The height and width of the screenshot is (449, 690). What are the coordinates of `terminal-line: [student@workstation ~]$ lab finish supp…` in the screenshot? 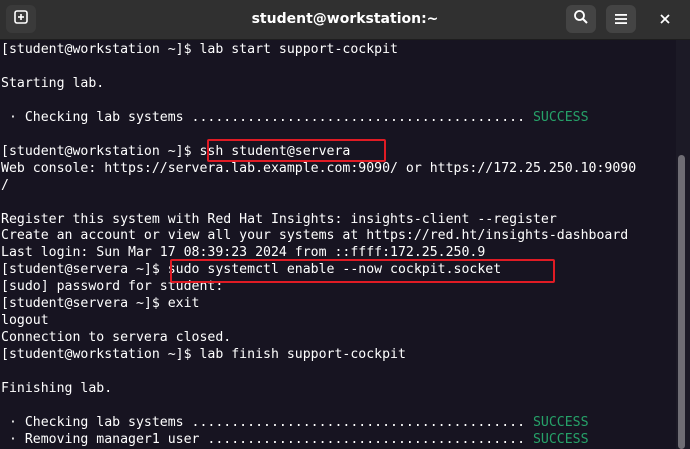 It's located at (203, 354).